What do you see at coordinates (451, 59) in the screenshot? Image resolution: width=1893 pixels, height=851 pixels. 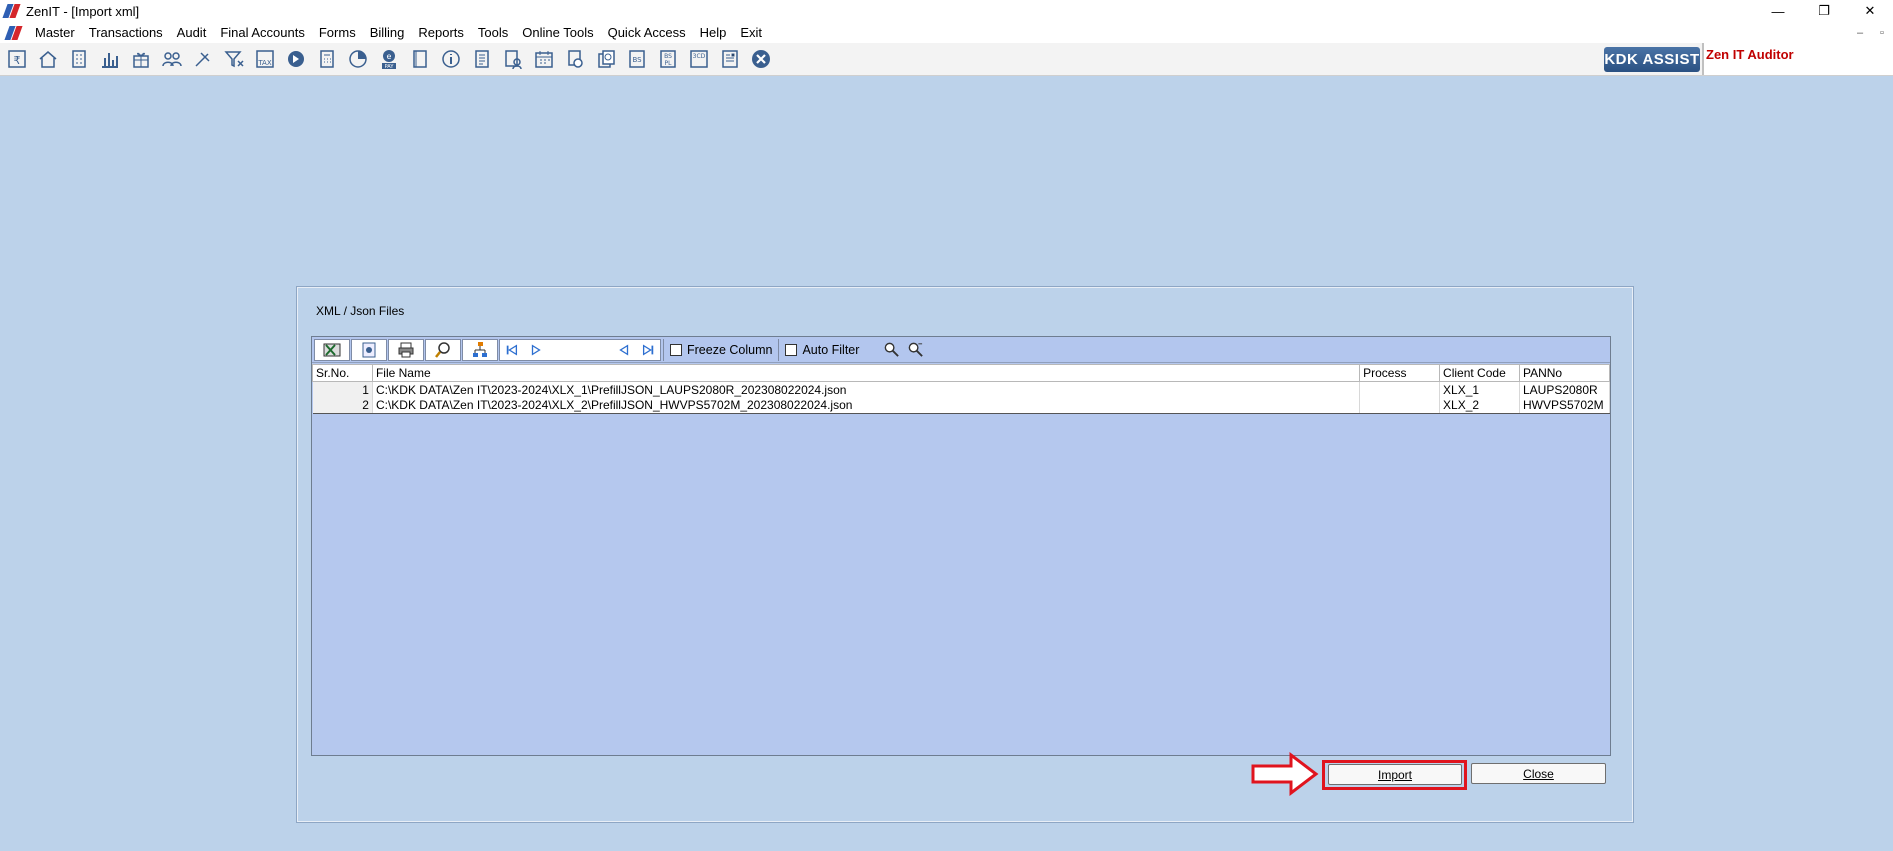 I see `info-icon` at bounding box center [451, 59].